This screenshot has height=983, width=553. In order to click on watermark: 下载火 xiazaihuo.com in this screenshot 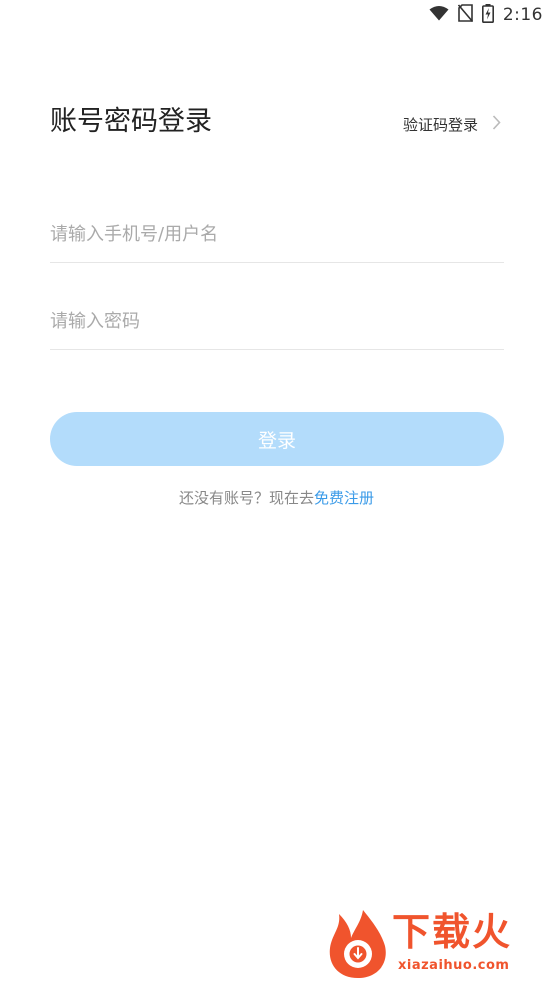, I will do `click(436, 944)`.